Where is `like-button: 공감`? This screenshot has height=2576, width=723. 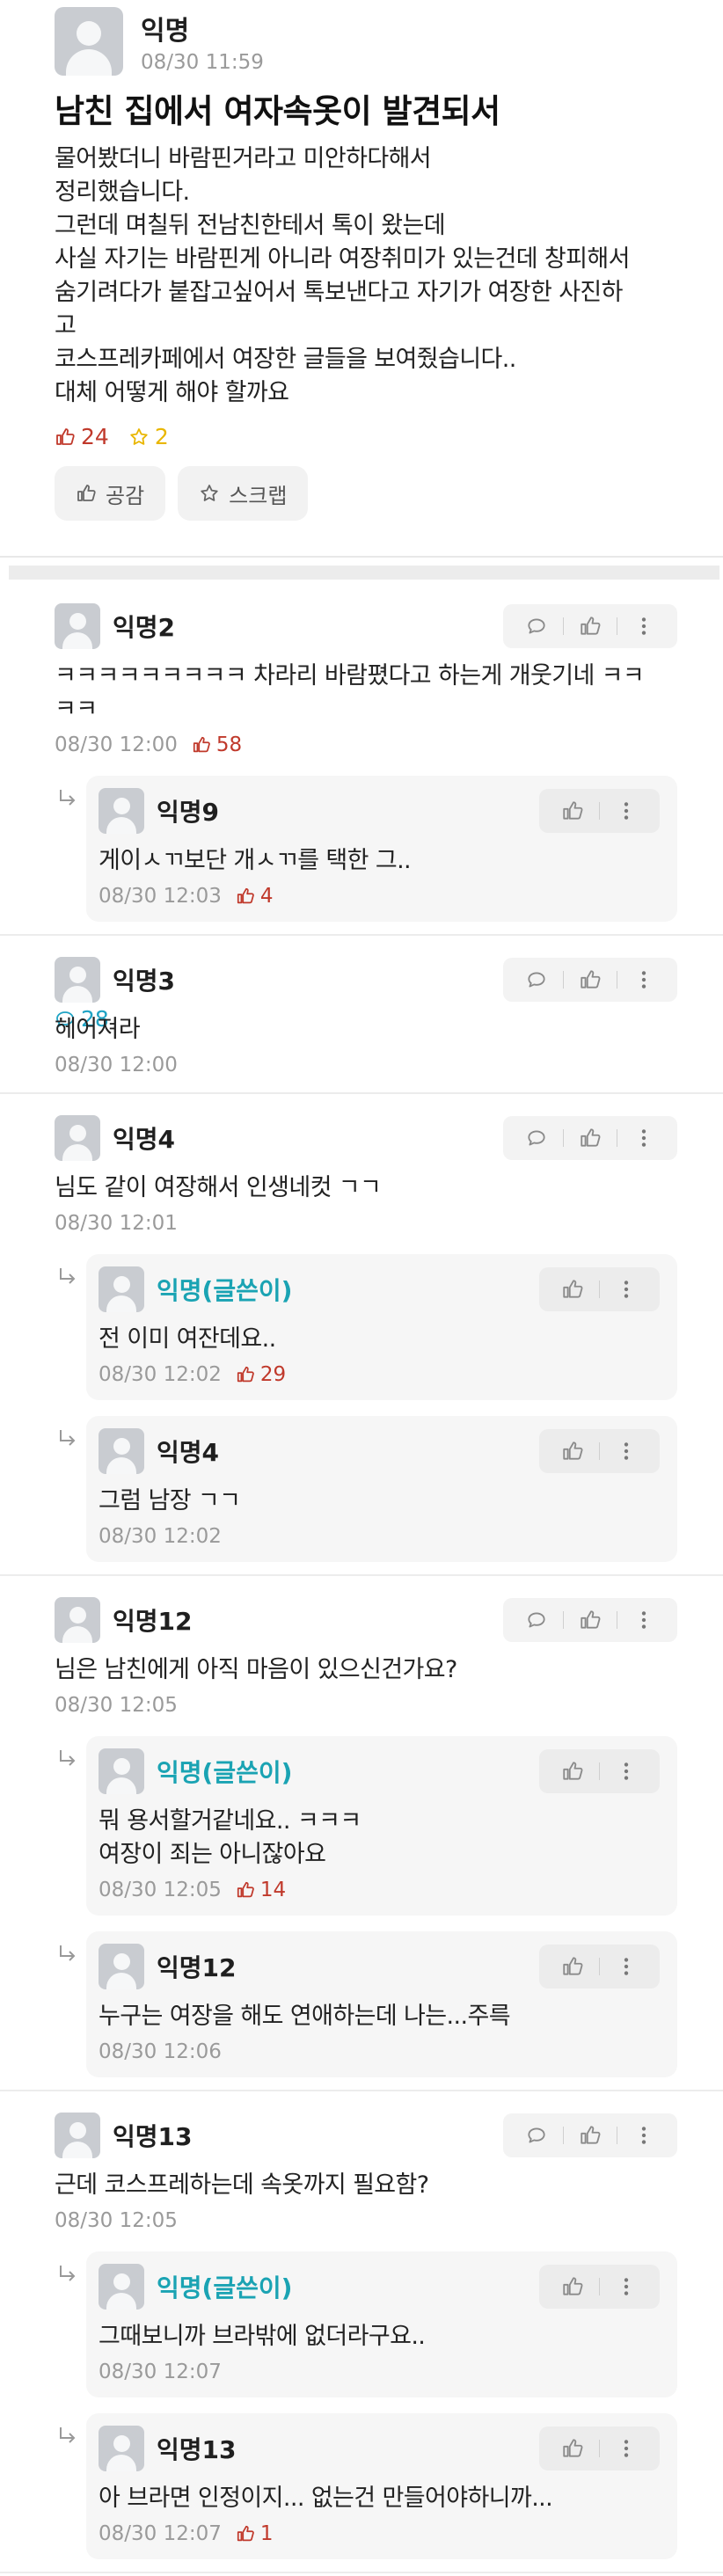
like-button: 공감 is located at coordinates (110, 493).